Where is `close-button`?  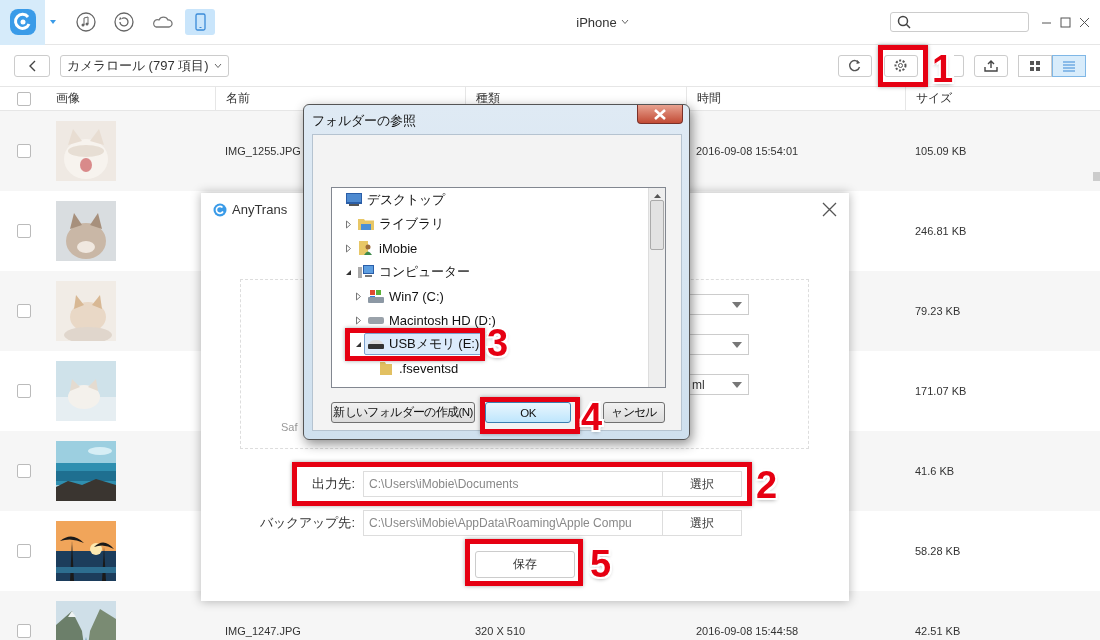 close-button is located at coordinates (660, 114).